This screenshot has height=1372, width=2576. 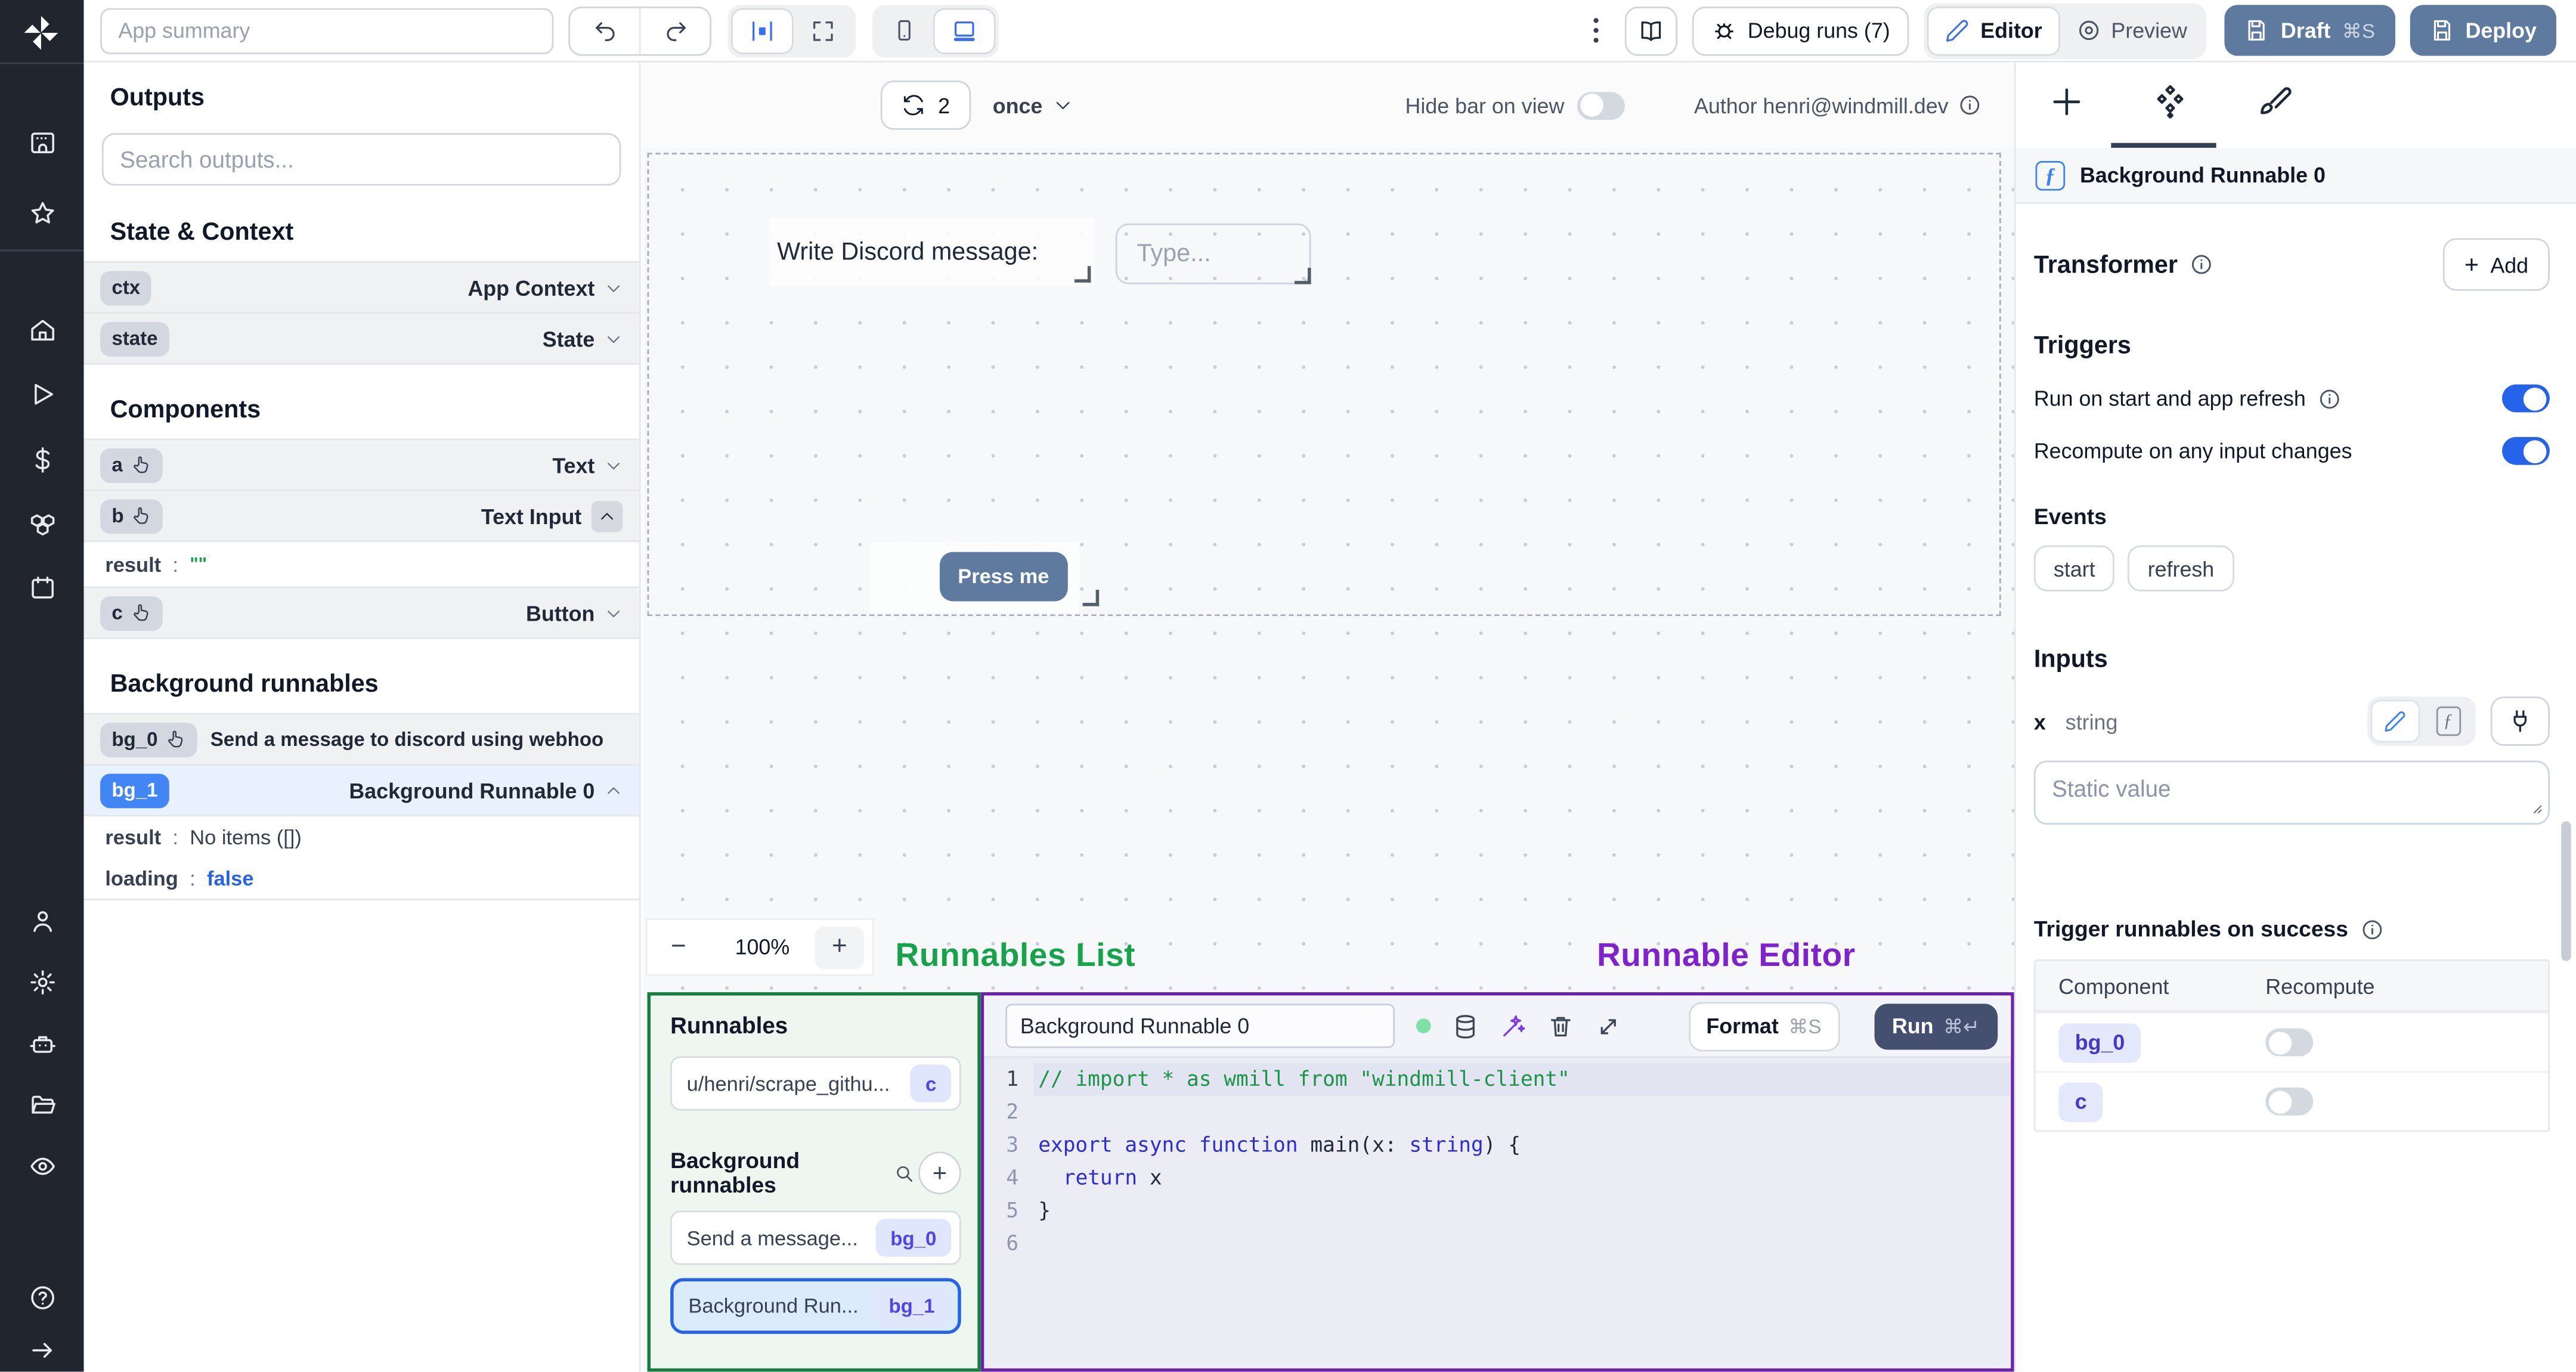 What do you see at coordinates (2131, 30) in the screenshot?
I see `tab-preview: Preview` at bounding box center [2131, 30].